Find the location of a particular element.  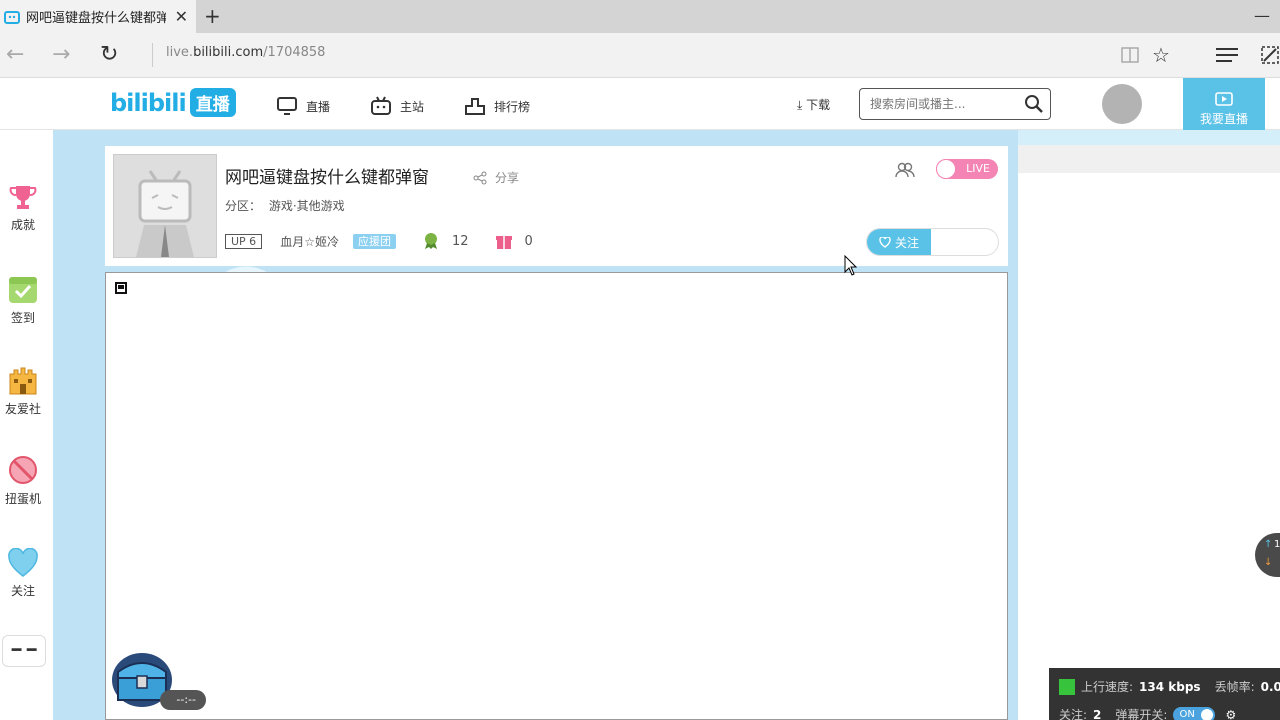

nav-item-live: 直播 is located at coordinates (303, 106).